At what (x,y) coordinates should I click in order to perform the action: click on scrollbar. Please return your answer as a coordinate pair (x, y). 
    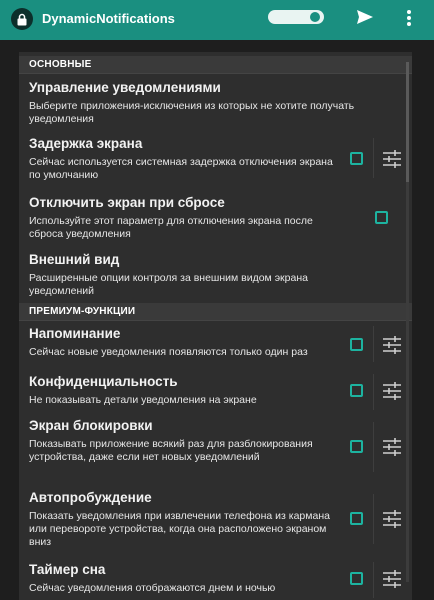
    Looking at the image, I should click on (407, 322).